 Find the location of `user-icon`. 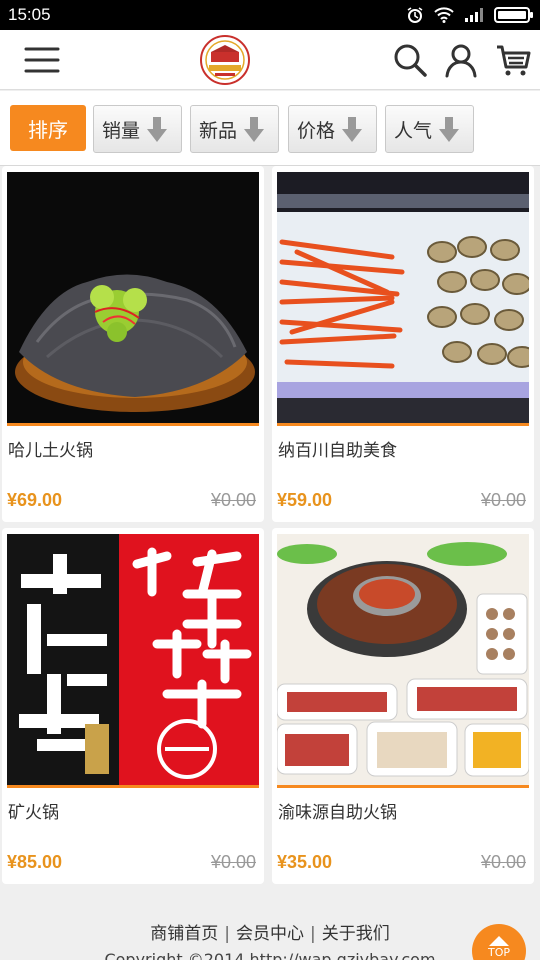

user-icon is located at coordinates (461, 61).